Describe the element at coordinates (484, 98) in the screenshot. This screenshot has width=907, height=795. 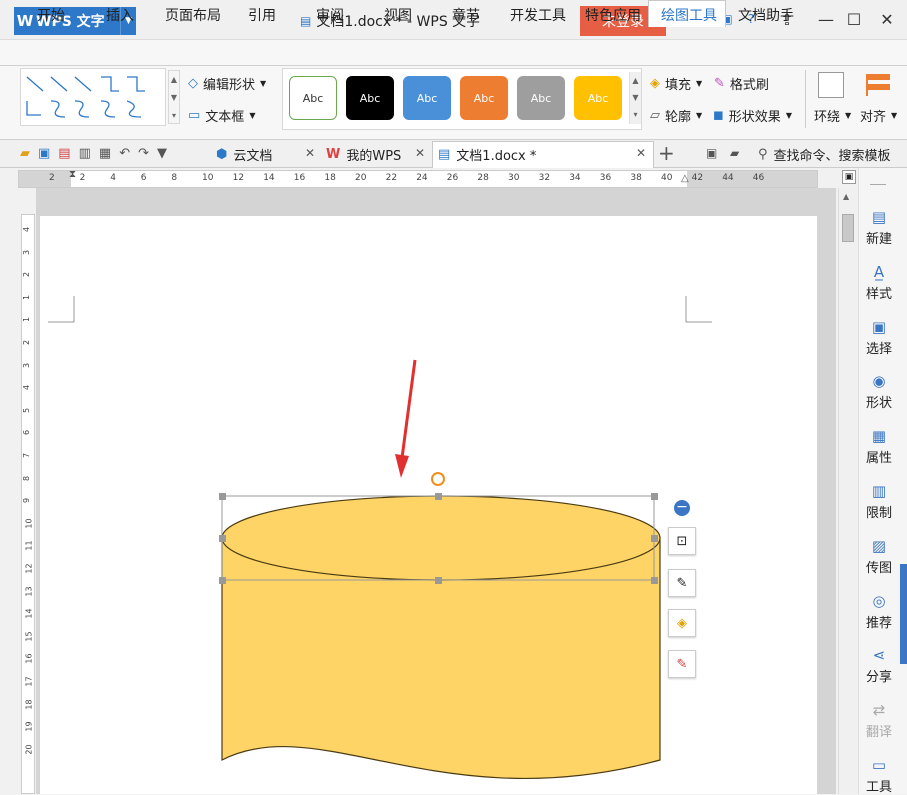
I see `shape-style-4: Abc` at that location.